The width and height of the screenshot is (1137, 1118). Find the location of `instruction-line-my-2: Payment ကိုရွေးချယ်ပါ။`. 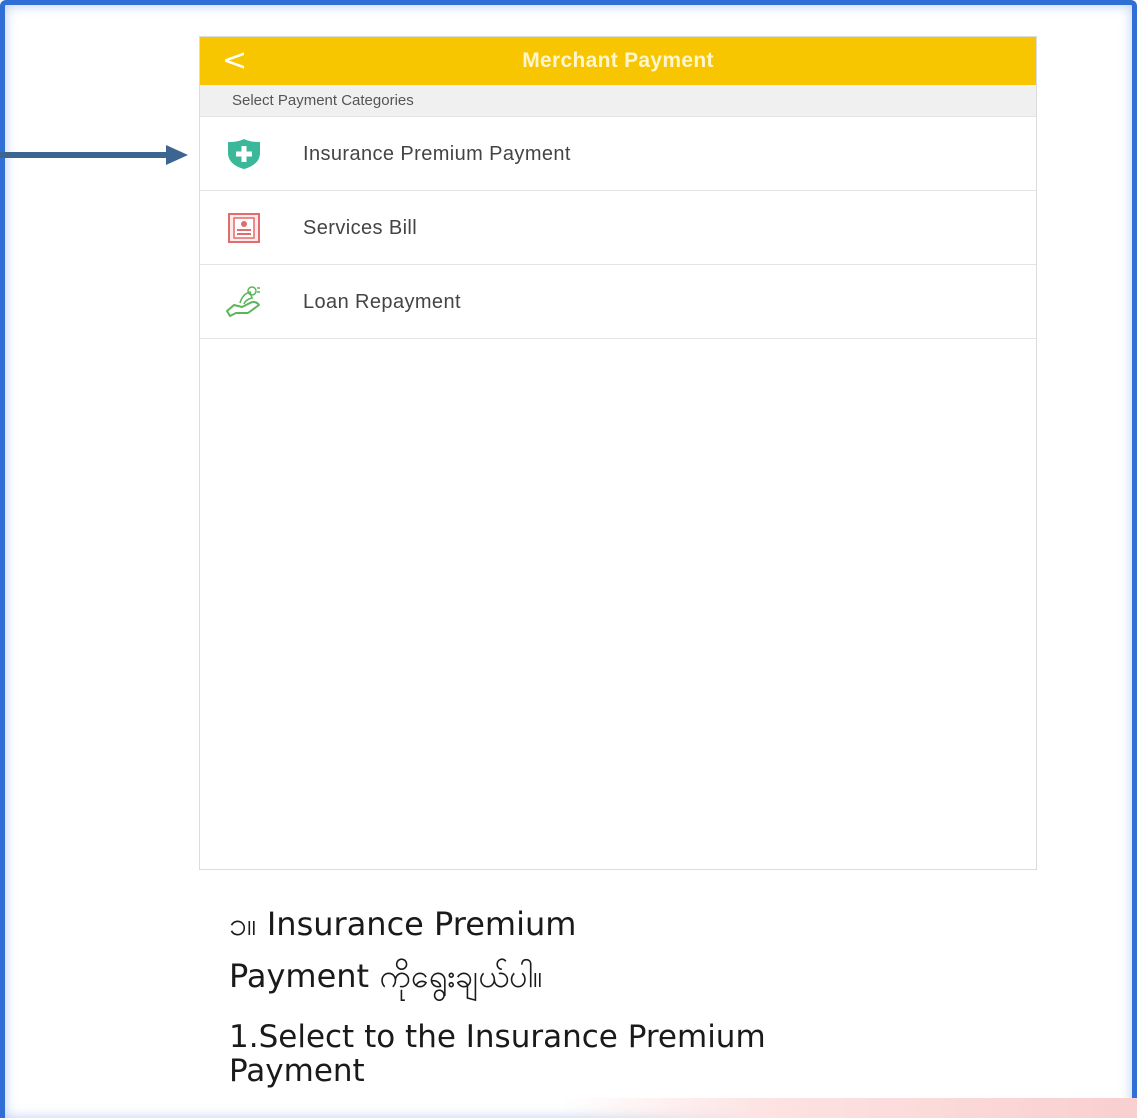

instruction-line-my-2: Payment ကိုရွေးချယ်ပါ။ is located at coordinates (386, 976).